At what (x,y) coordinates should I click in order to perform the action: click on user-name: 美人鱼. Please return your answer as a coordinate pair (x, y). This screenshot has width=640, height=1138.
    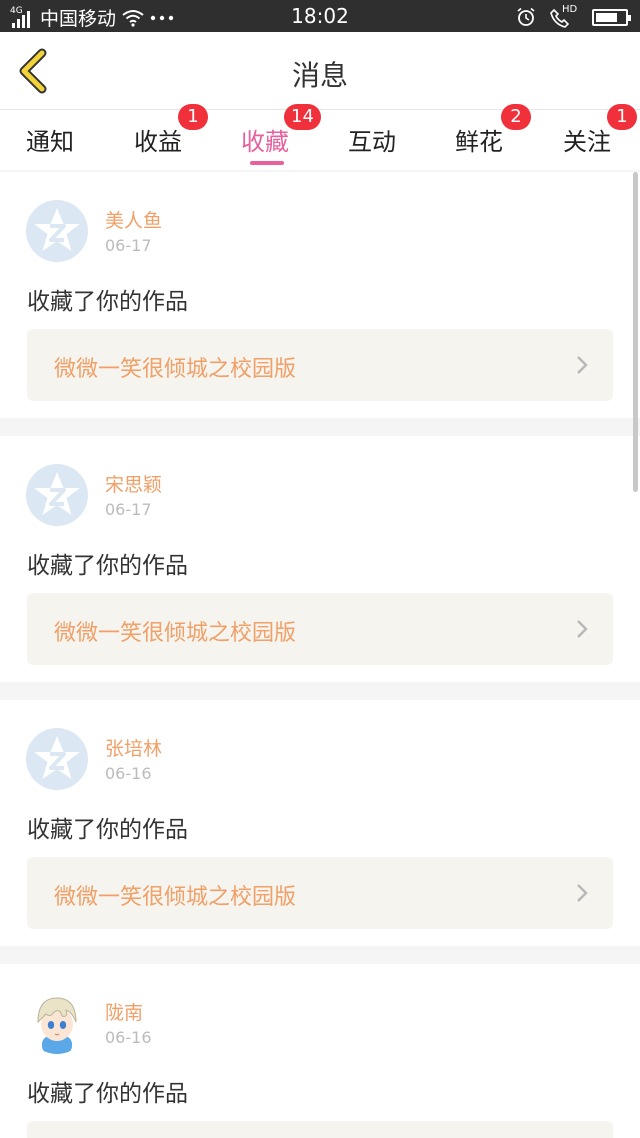
    Looking at the image, I should click on (133, 219).